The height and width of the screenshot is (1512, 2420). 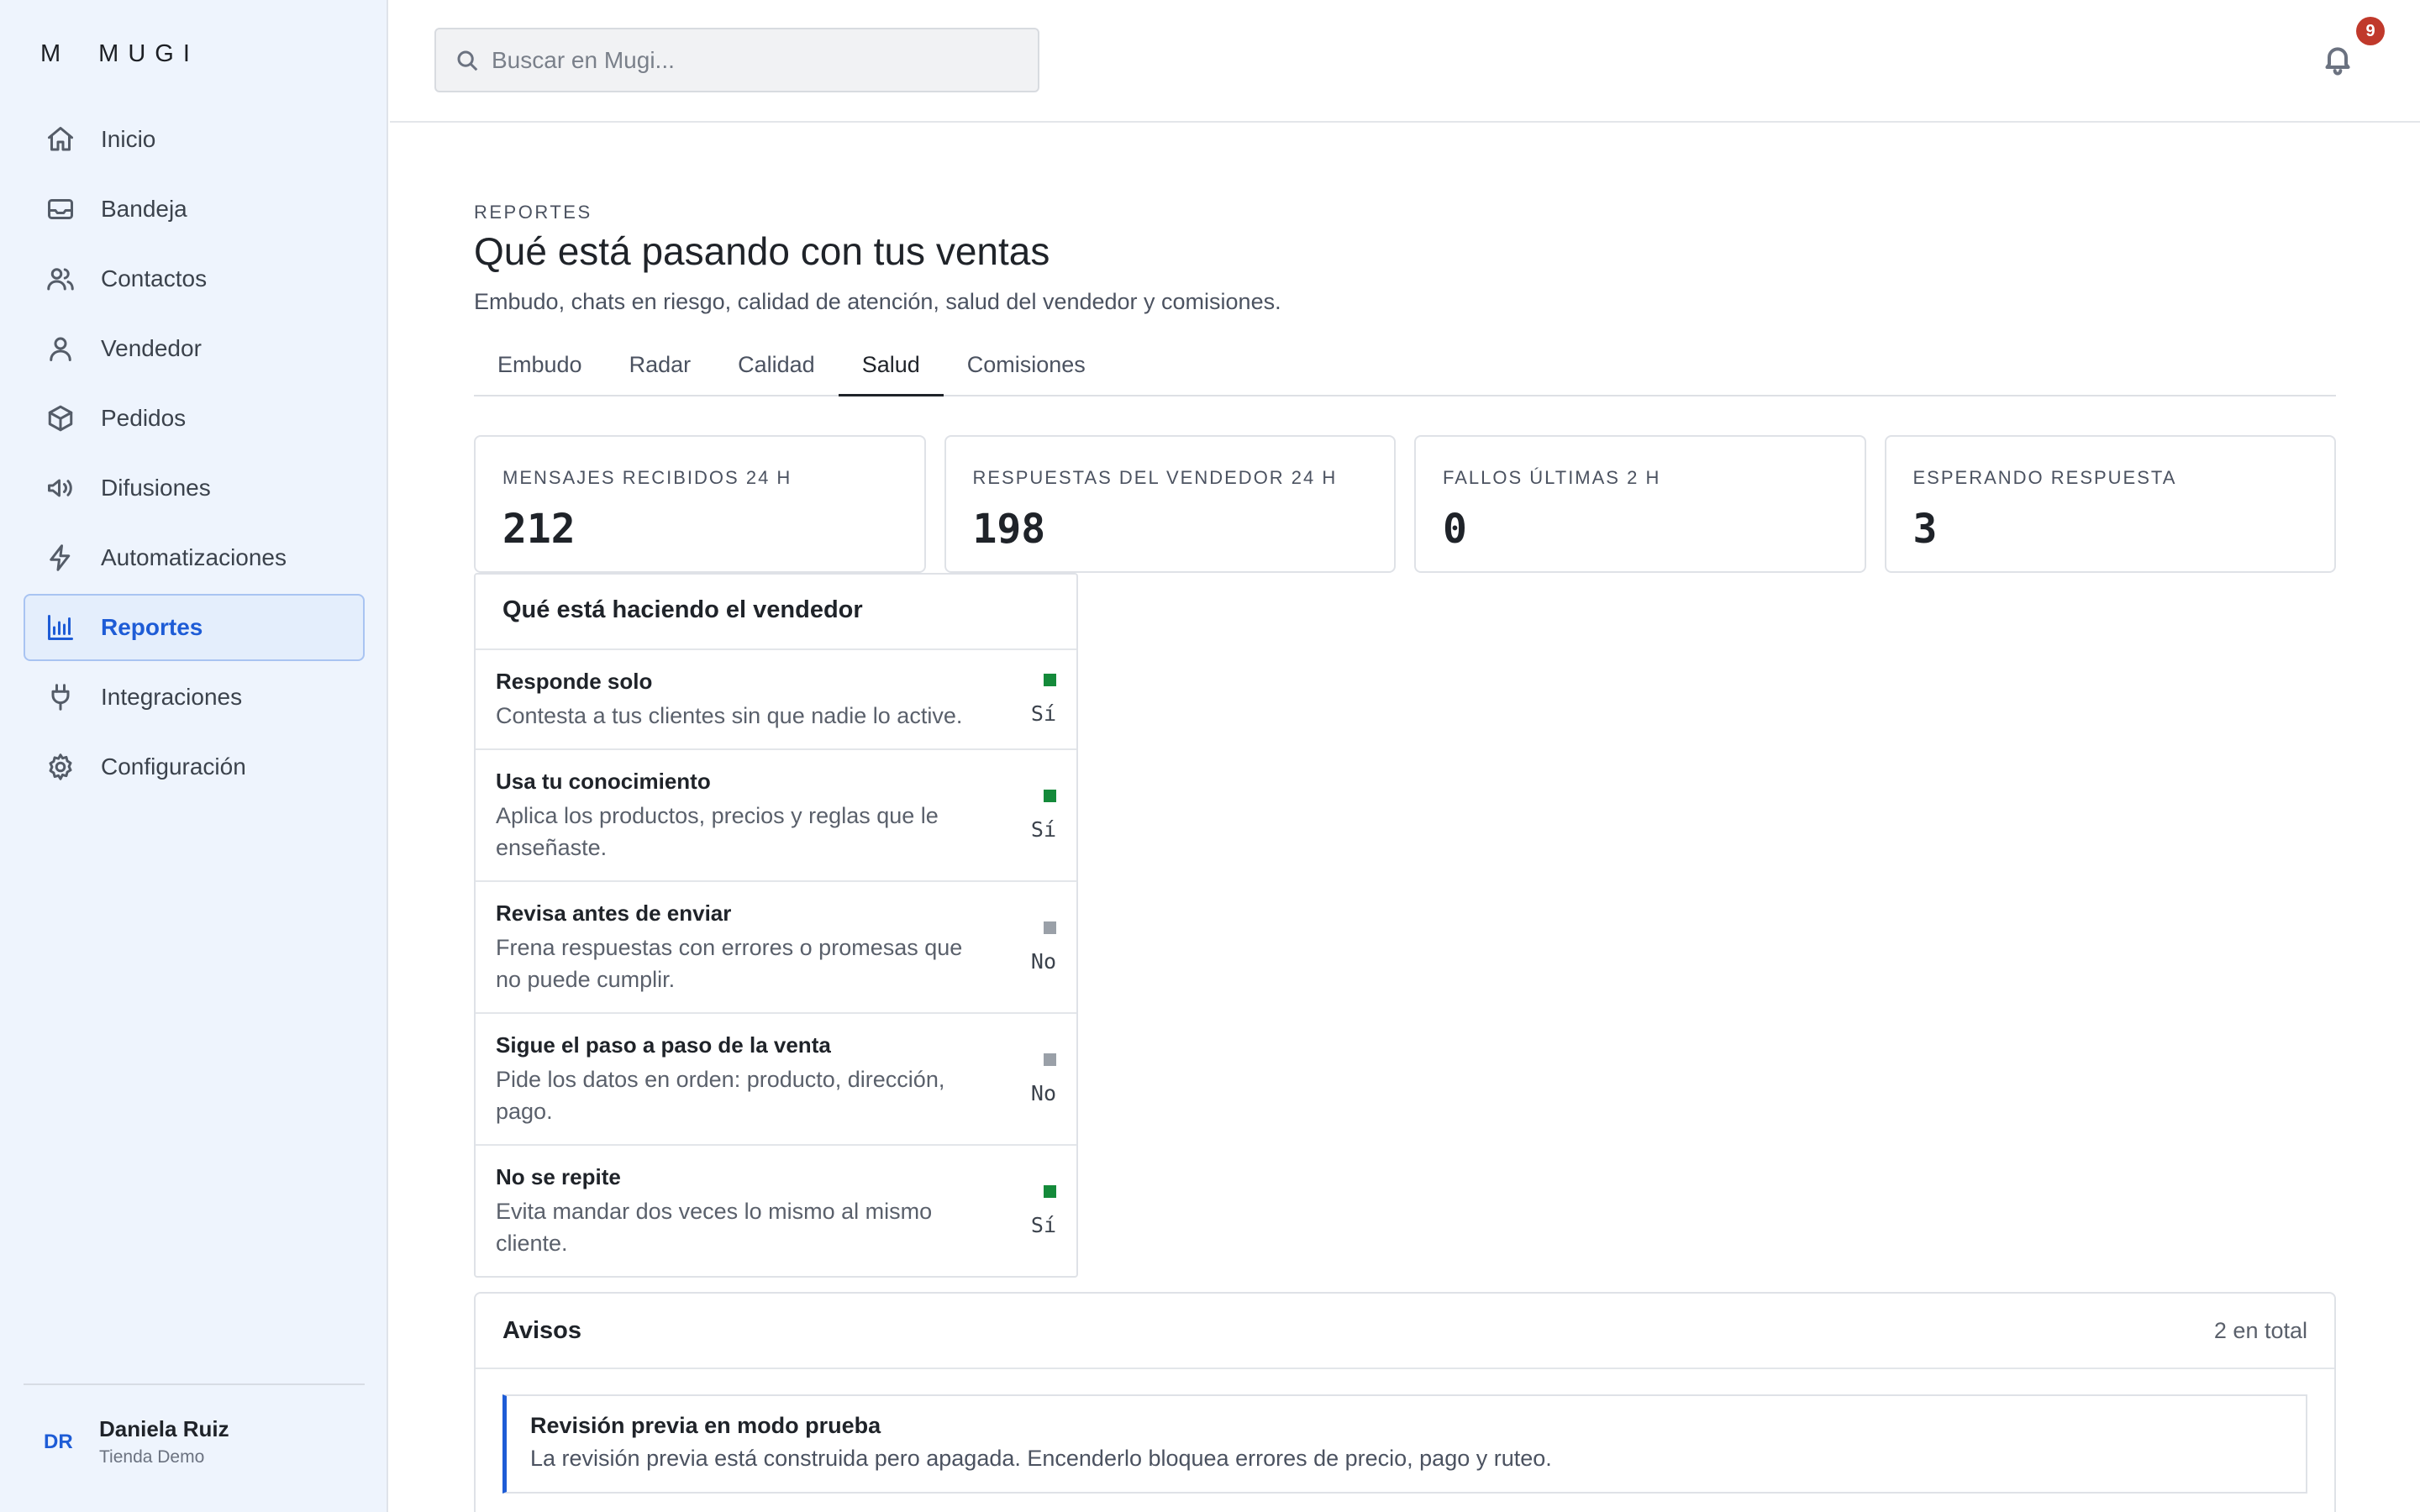 What do you see at coordinates (136, 1441) in the screenshot?
I see `user-profile: DR Daniela Ruiz Tienda Demo` at bounding box center [136, 1441].